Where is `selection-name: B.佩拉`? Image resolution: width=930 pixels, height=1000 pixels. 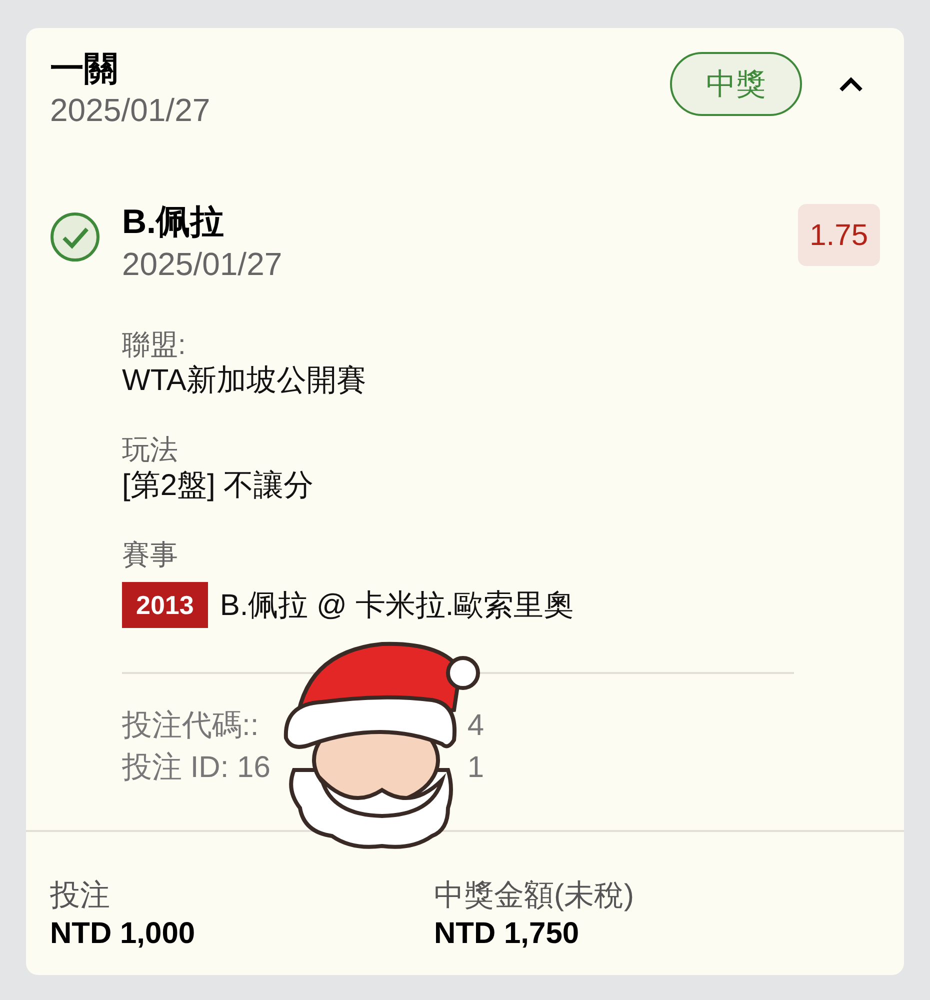
selection-name: B.佩拉 is located at coordinates (173, 222).